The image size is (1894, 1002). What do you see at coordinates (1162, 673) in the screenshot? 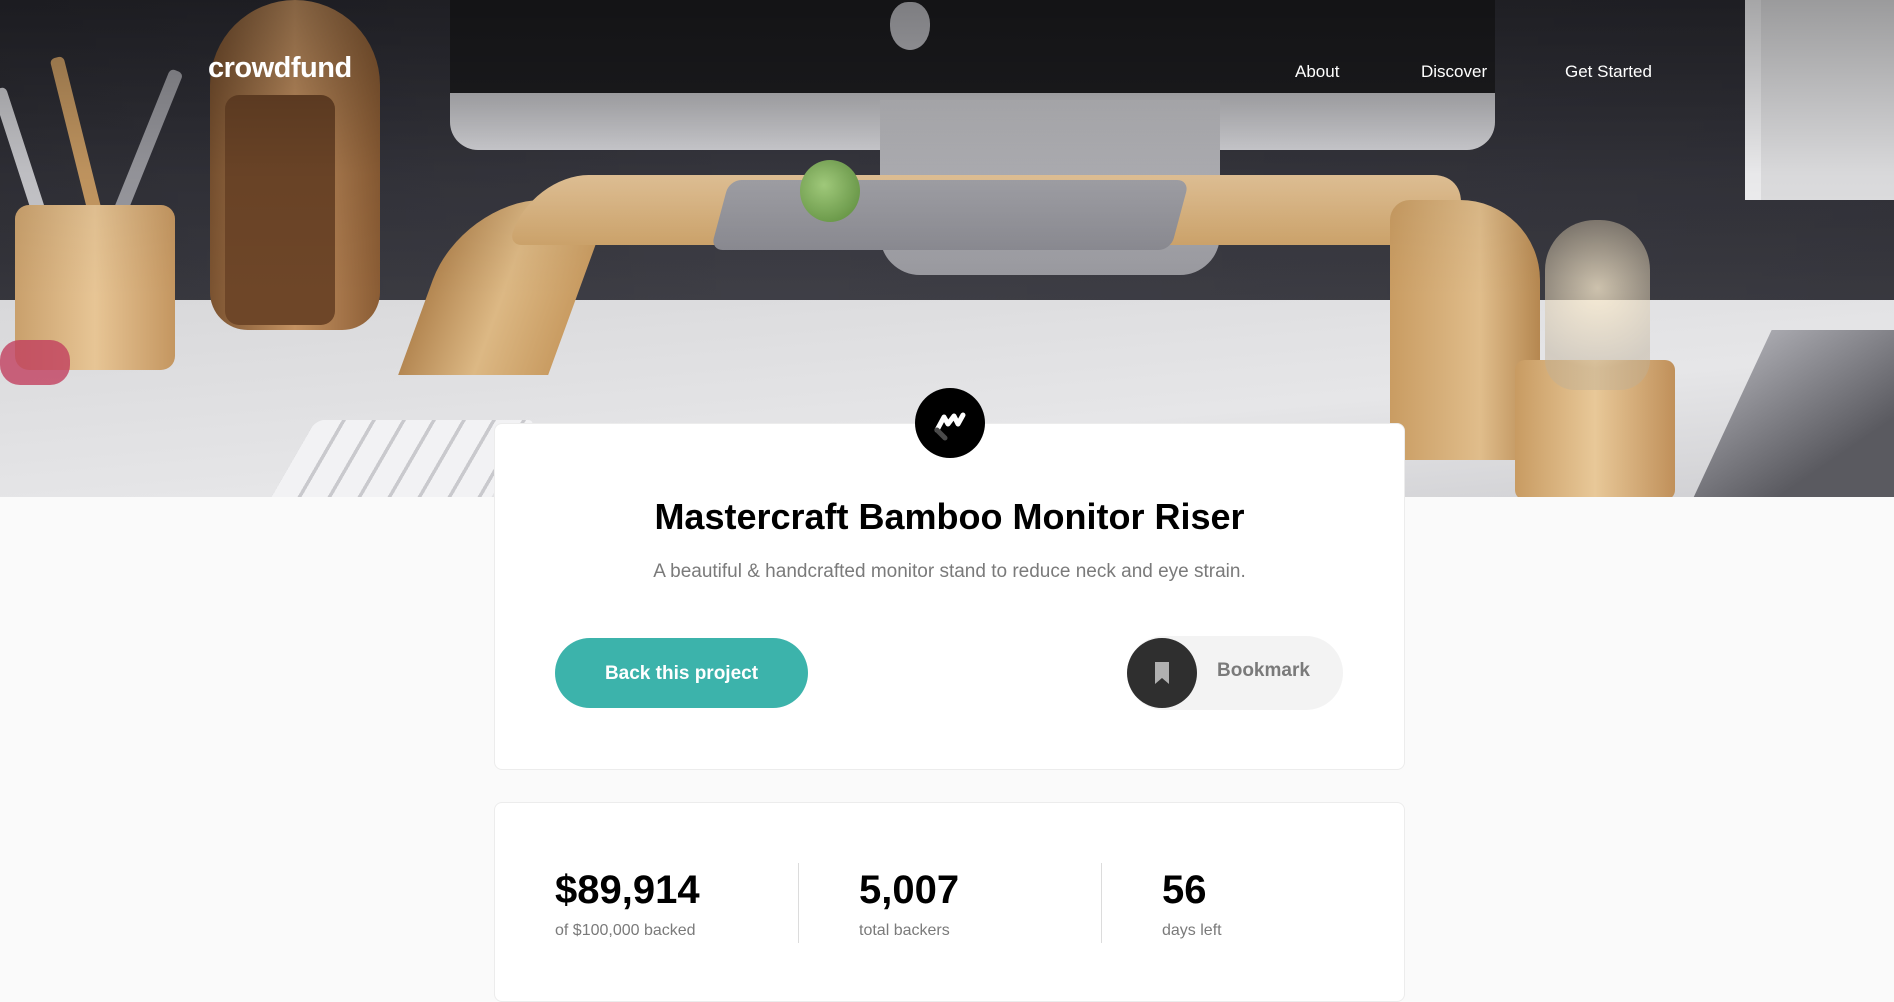
I see `bookmark-icon` at bounding box center [1162, 673].